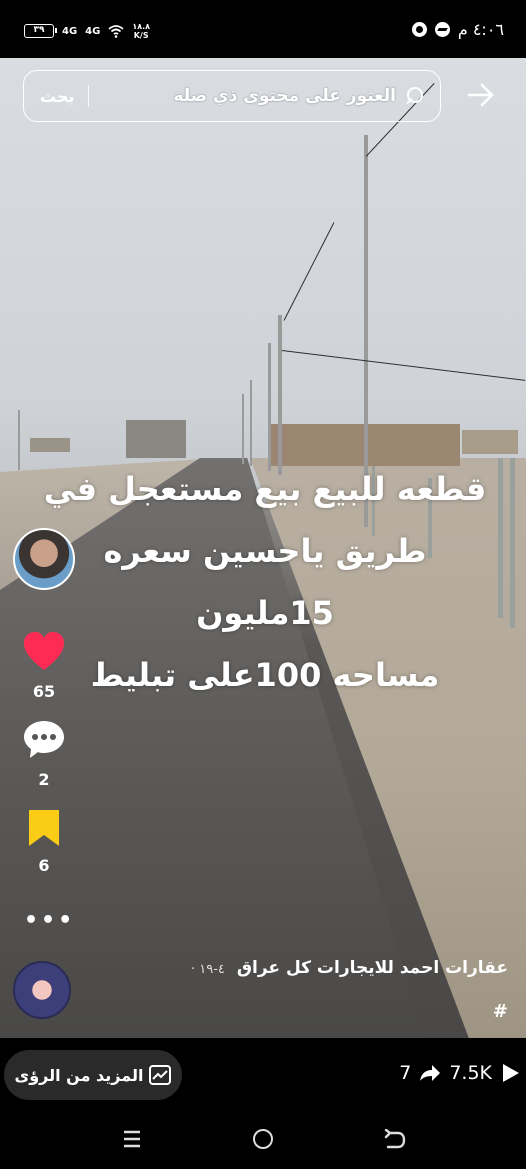  Describe the element at coordinates (414, 96) in the screenshot. I see `search-icon` at that location.